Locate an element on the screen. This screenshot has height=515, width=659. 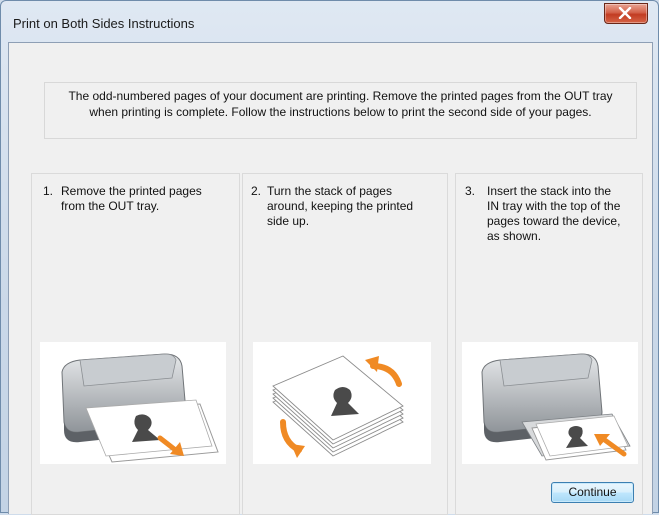
step-text-line: as shown. is located at coordinates (514, 236).